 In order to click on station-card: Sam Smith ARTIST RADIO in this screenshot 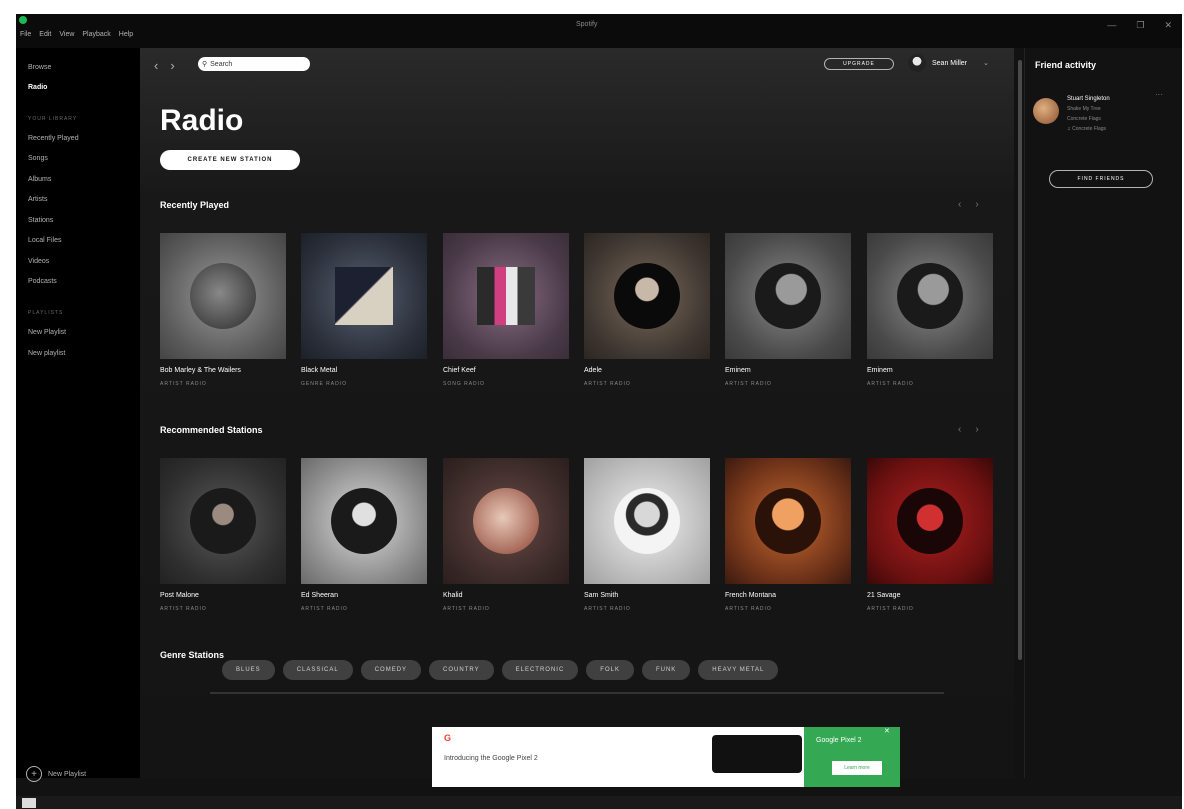, I will do `click(647, 535)`.